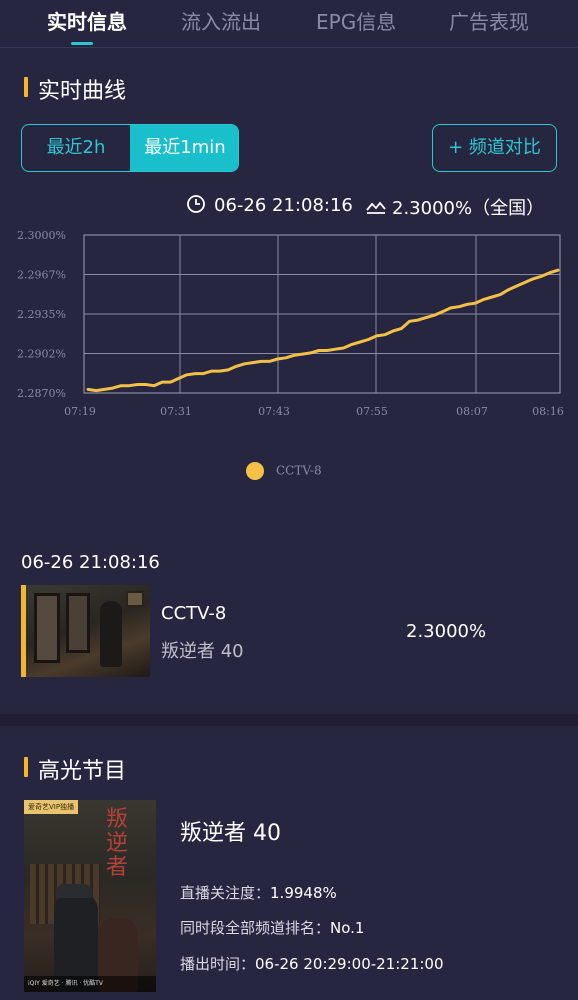 The height and width of the screenshot is (1000, 578). Describe the element at coordinates (299, 470) in the screenshot. I see `legend-label: CCTV-8` at that location.